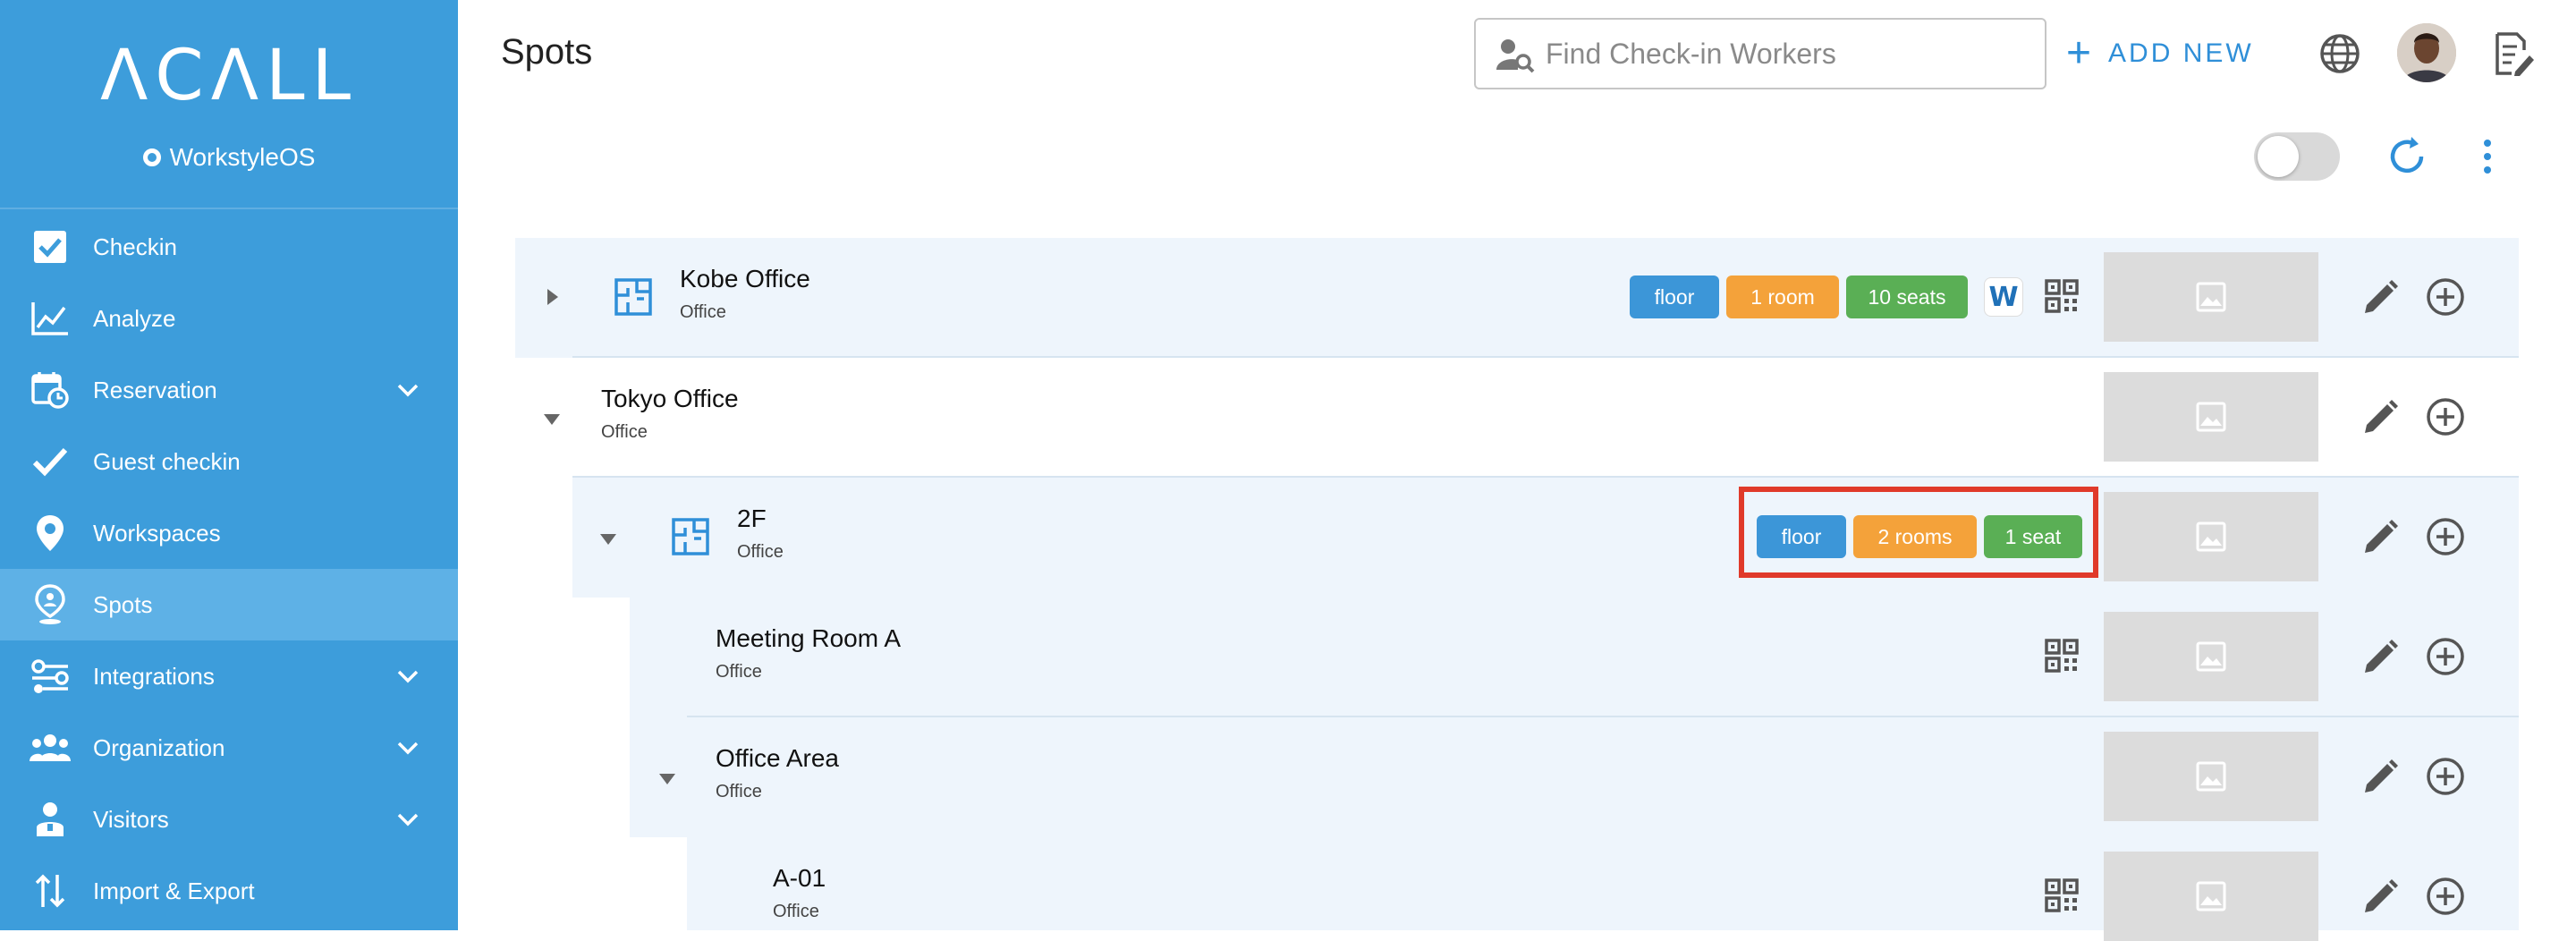 Image resolution: width=2576 pixels, height=941 pixels. What do you see at coordinates (242, 157) in the screenshot?
I see `workstyleos-label: WorkstyleOS` at bounding box center [242, 157].